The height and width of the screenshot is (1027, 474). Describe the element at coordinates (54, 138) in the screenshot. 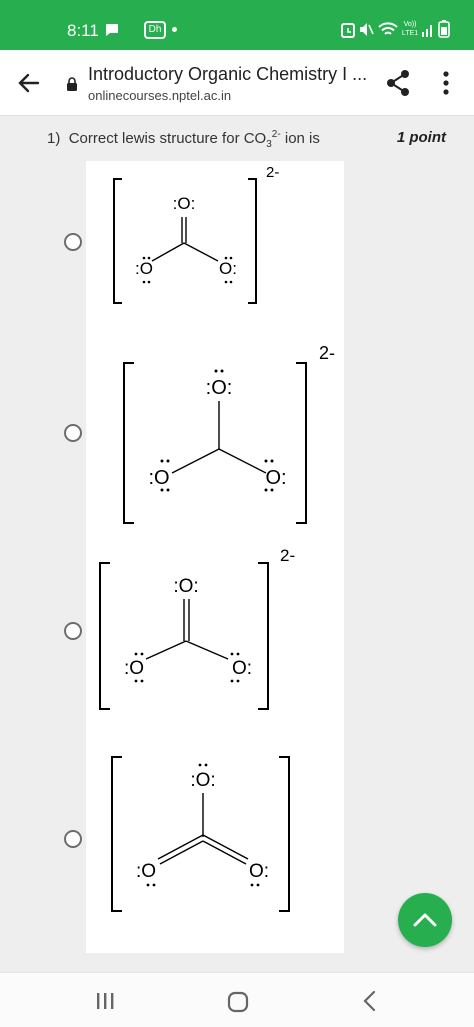

I see `question-number: 1)` at that location.